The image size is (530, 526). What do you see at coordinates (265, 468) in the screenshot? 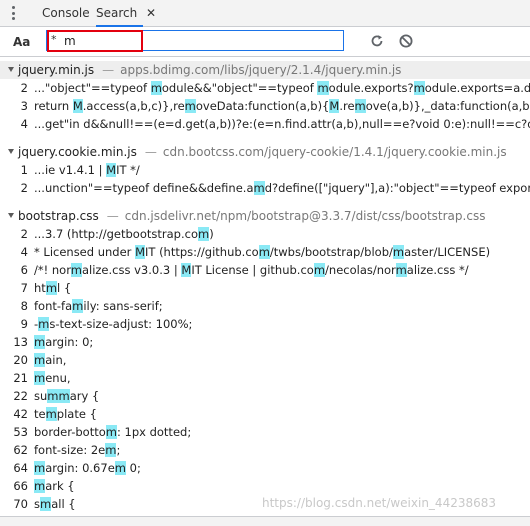
I see `result-match-row: 64 margin: 0.67em 0;` at bounding box center [265, 468].